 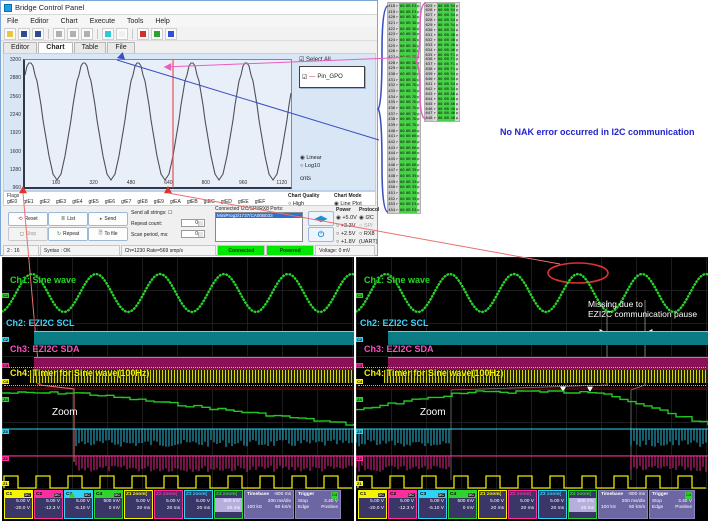 I want to click on radio-i2c: ◉ I2C, so click(x=369, y=218).